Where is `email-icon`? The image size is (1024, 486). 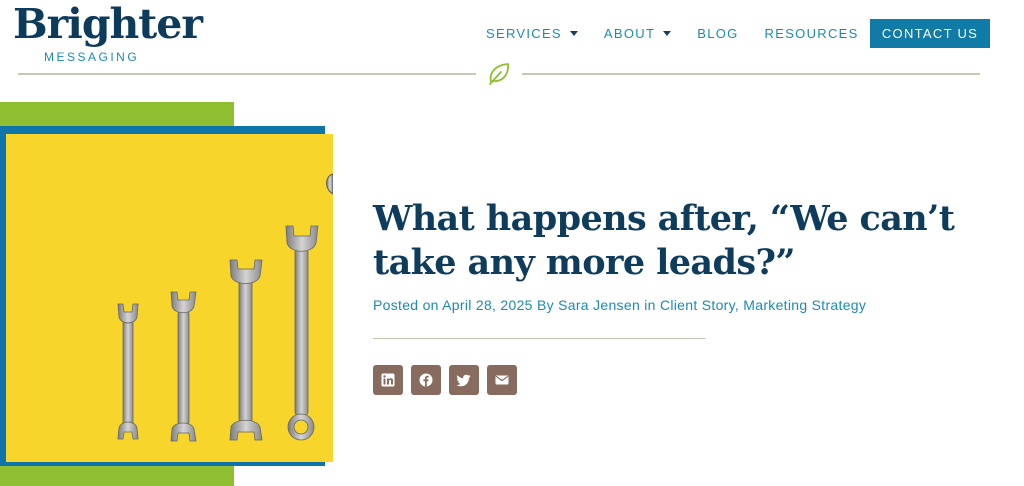
email-icon is located at coordinates (502, 380).